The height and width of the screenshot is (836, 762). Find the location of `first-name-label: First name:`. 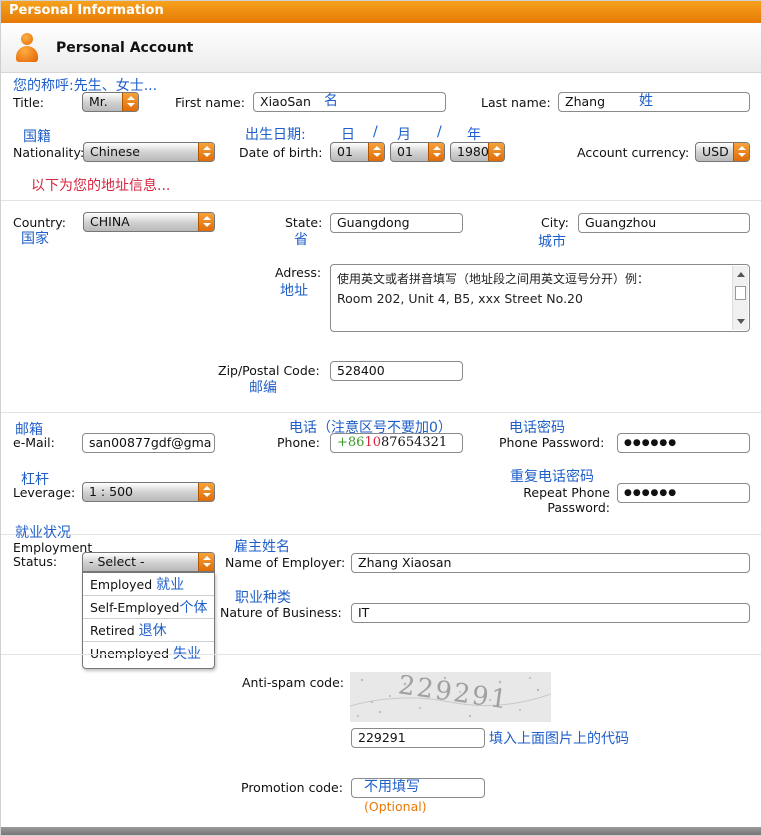

first-name-label: First name: is located at coordinates (210, 102).